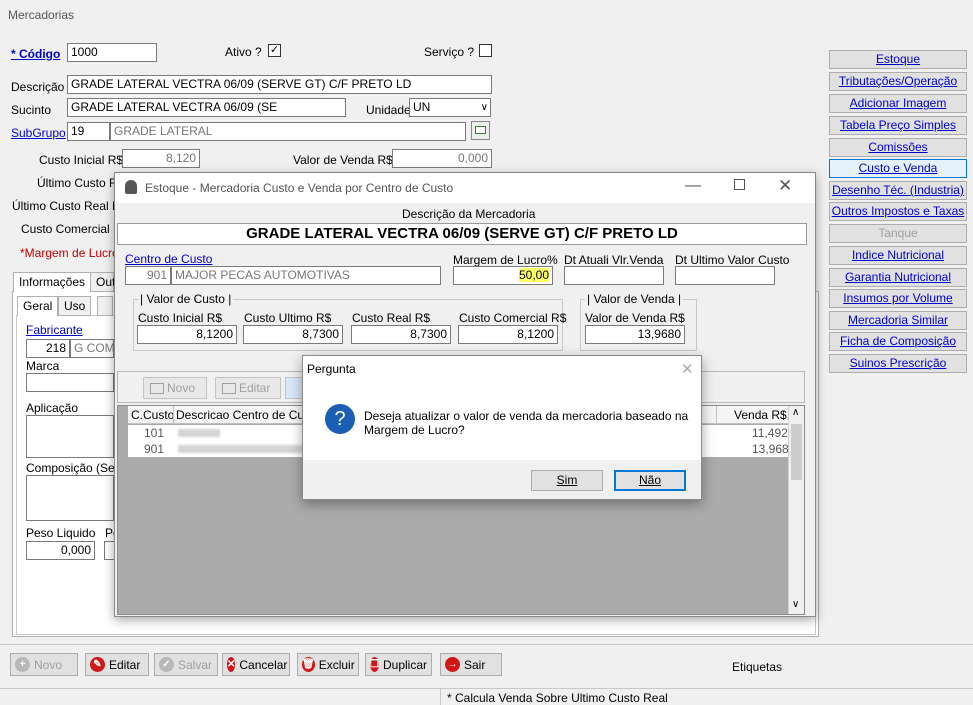 This screenshot has height=705, width=973. What do you see at coordinates (70, 206) in the screenshot?
I see `ultimo-custo-real-label: Último Custo Real R$` at bounding box center [70, 206].